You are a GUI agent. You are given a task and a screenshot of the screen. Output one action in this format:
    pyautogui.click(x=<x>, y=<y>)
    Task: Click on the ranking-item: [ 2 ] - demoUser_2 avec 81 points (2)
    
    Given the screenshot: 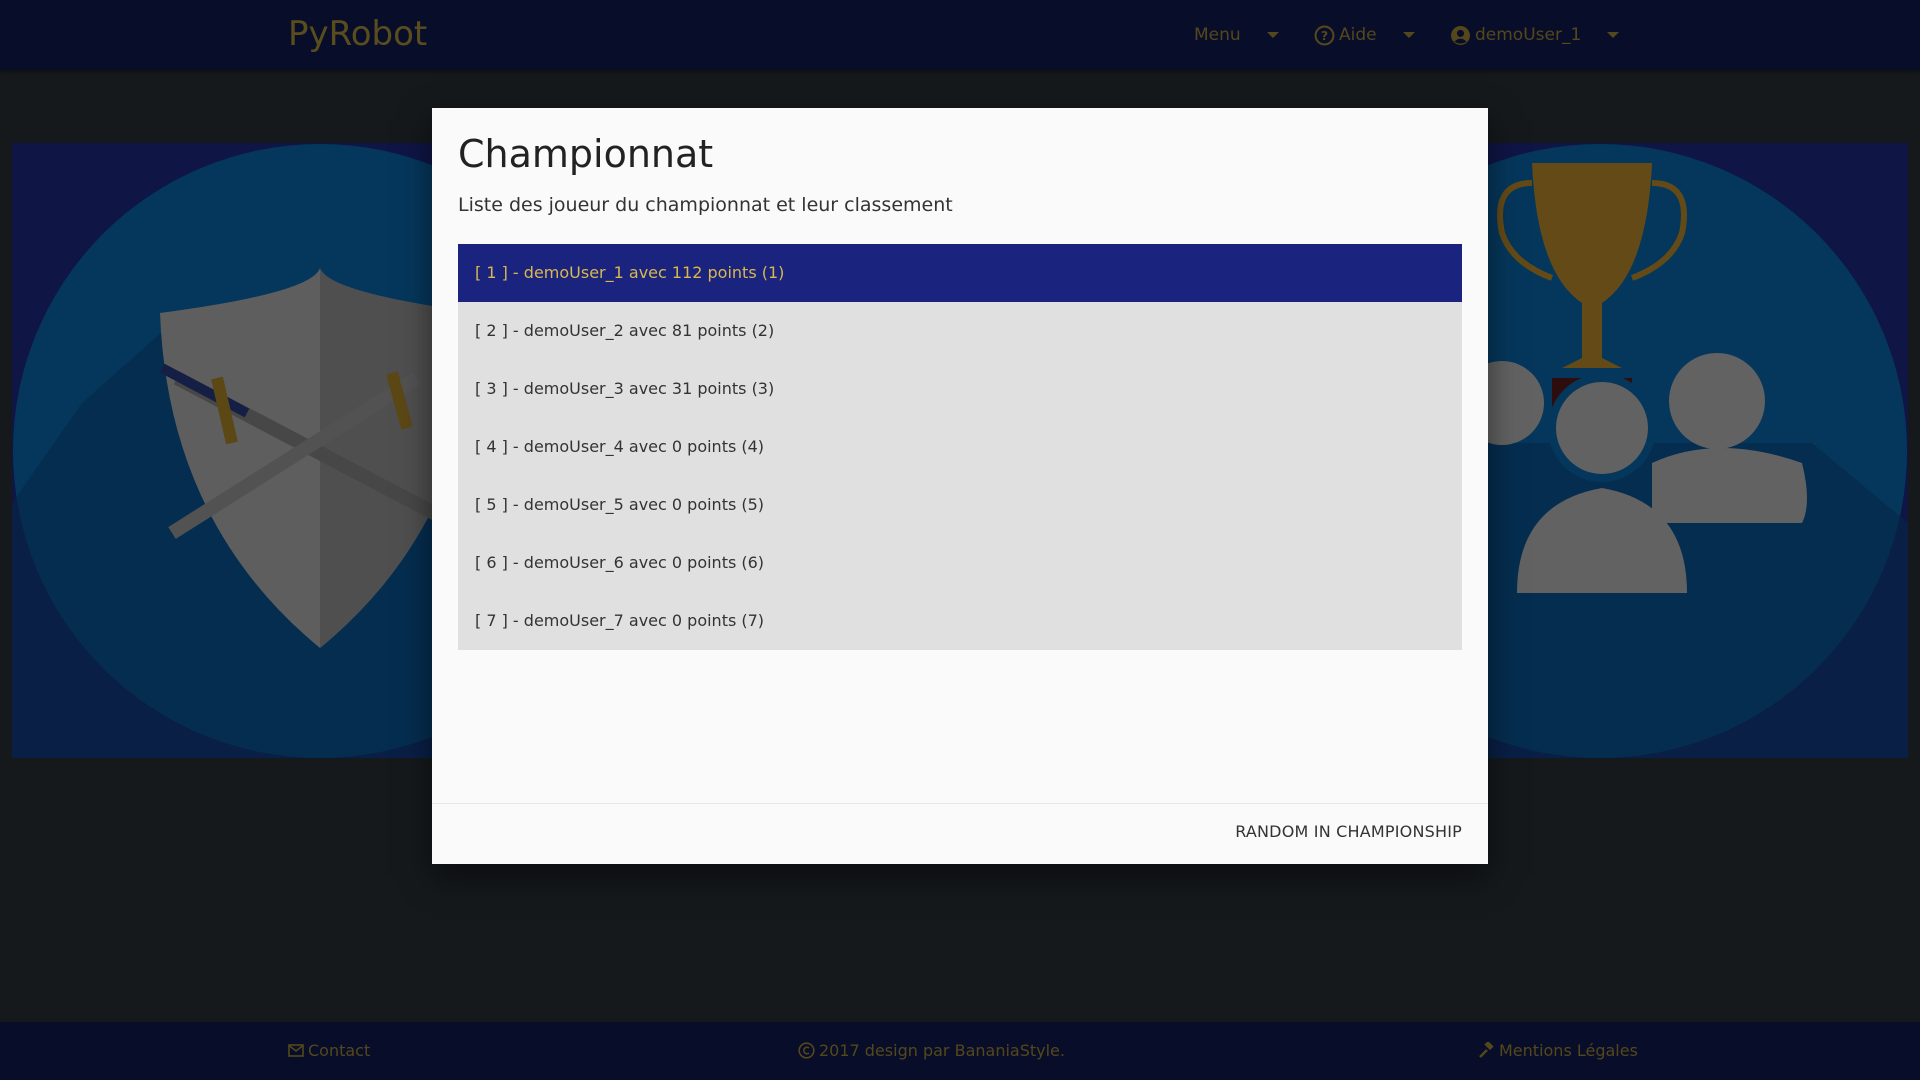 What is the action you would take?
    pyautogui.click(x=960, y=331)
    